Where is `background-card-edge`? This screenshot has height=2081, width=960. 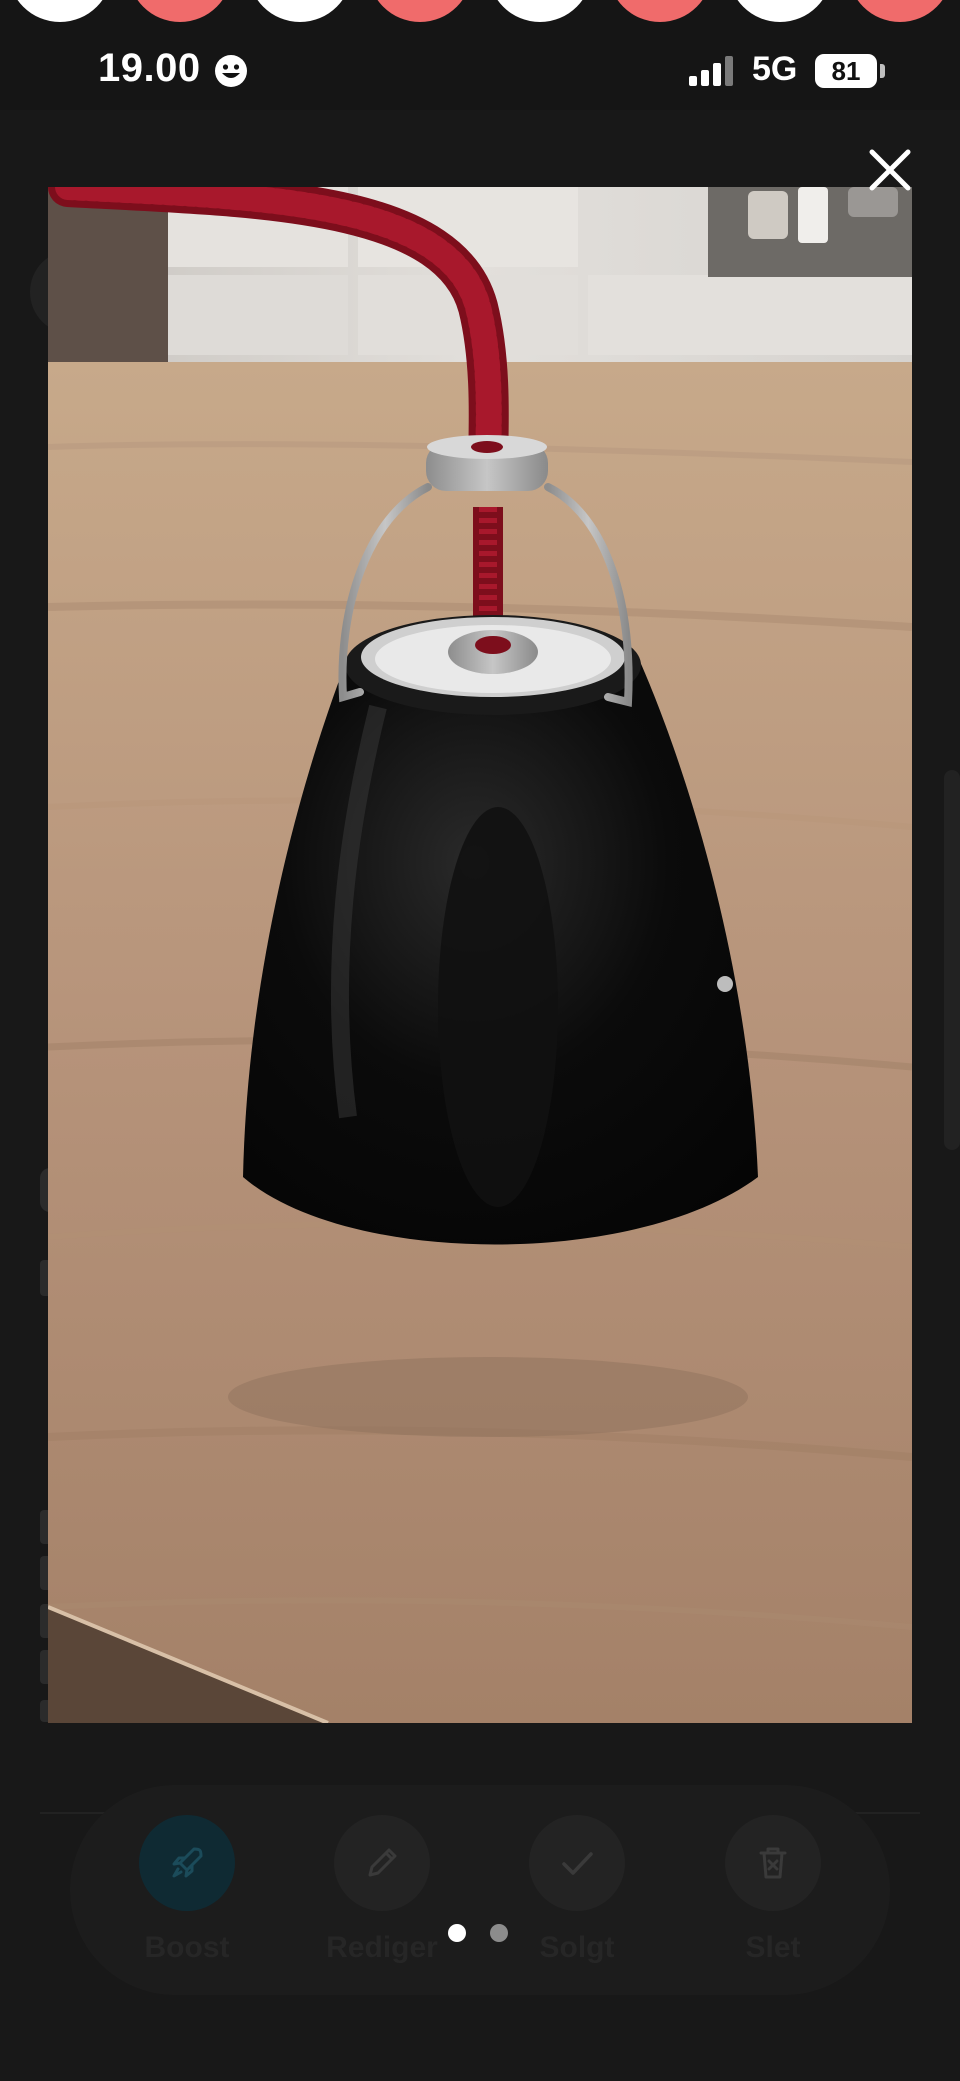 background-card-edge is located at coordinates (952, 960).